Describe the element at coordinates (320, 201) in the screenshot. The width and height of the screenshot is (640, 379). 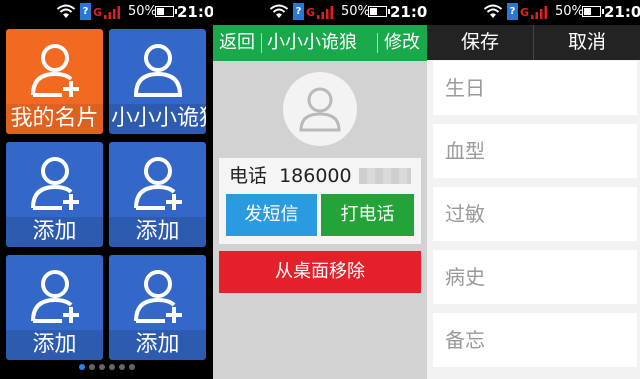
I see `phone-card: 电话 186000 发短信 打电话` at that location.